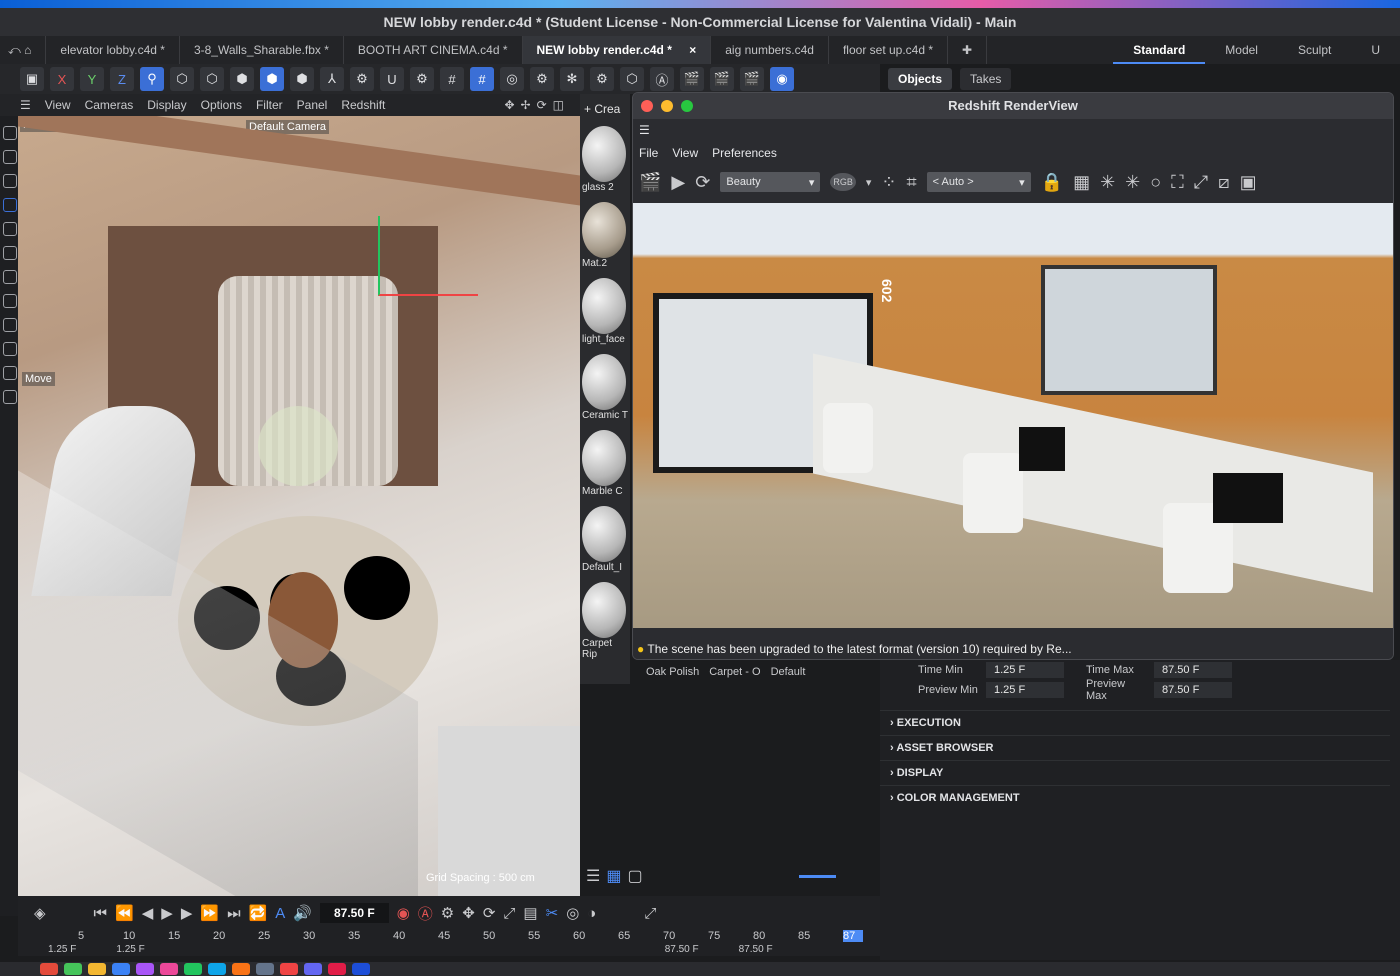 This screenshot has width=1400, height=976. Describe the element at coordinates (678, 182) in the screenshot. I see `play-render-icon: ▶` at that location.